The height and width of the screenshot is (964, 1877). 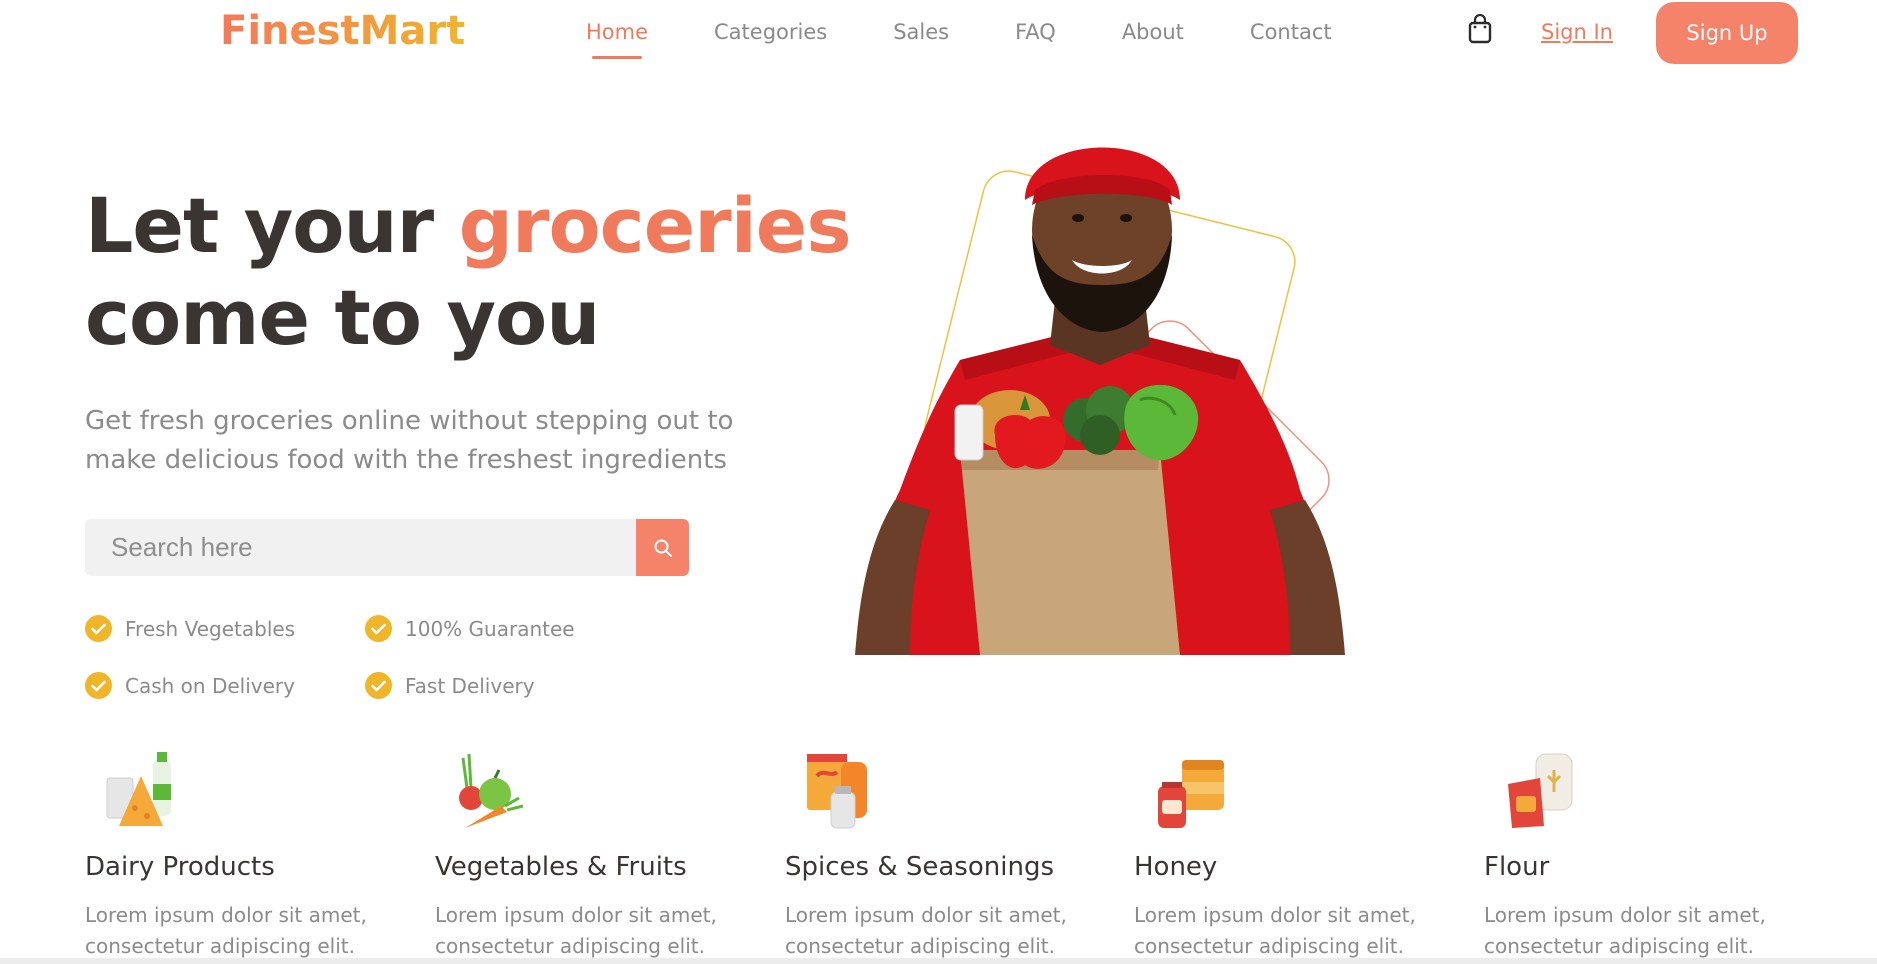 I want to click on hero-title: Let your groceries come to you, so click(x=468, y=272).